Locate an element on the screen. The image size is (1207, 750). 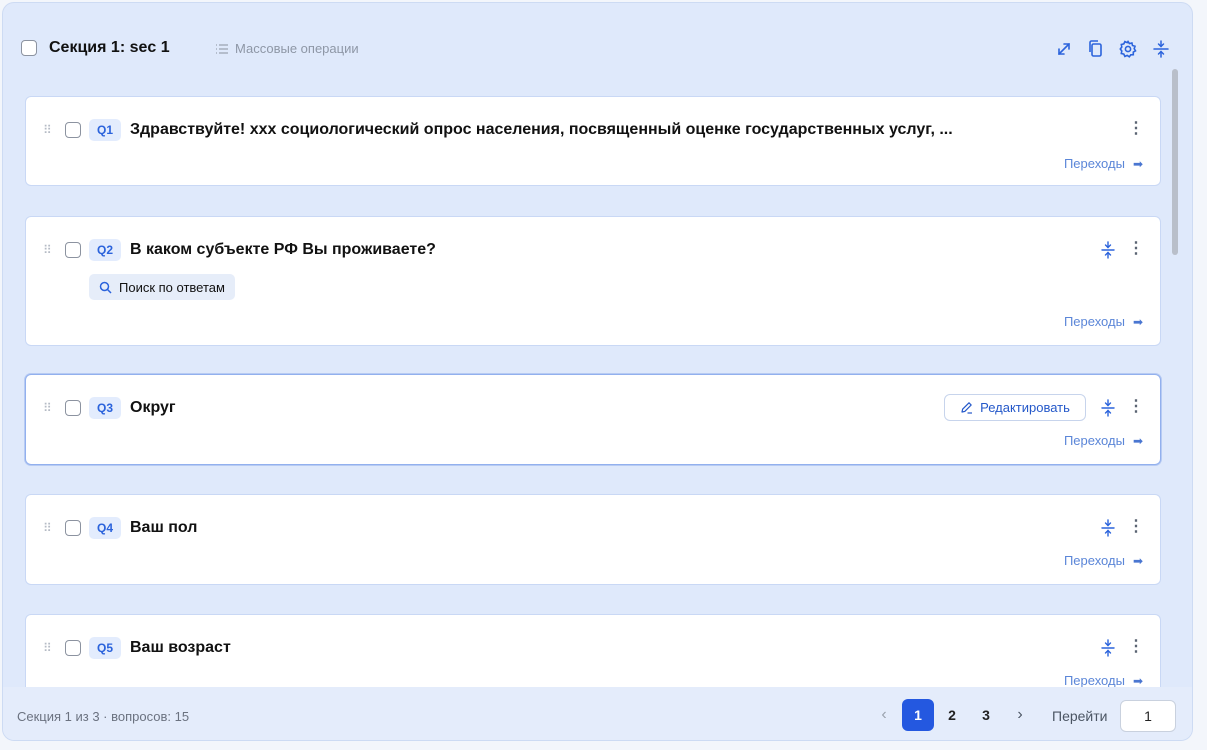
collapse-all-icon is located at coordinates (1161, 49).